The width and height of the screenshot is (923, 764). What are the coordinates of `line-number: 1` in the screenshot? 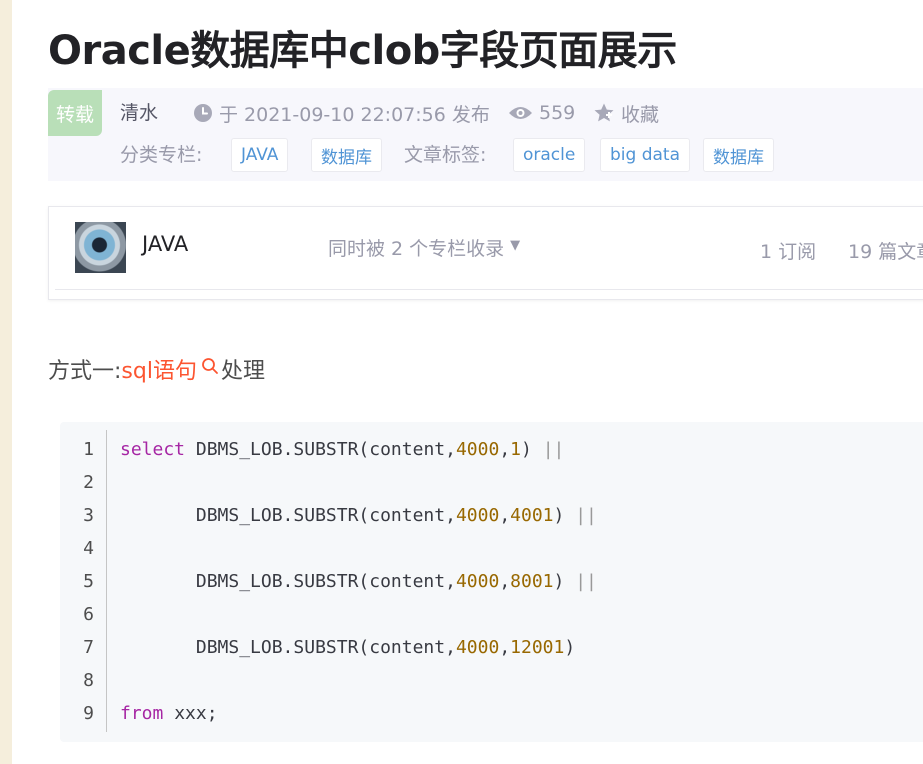 It's located at (88, 449).